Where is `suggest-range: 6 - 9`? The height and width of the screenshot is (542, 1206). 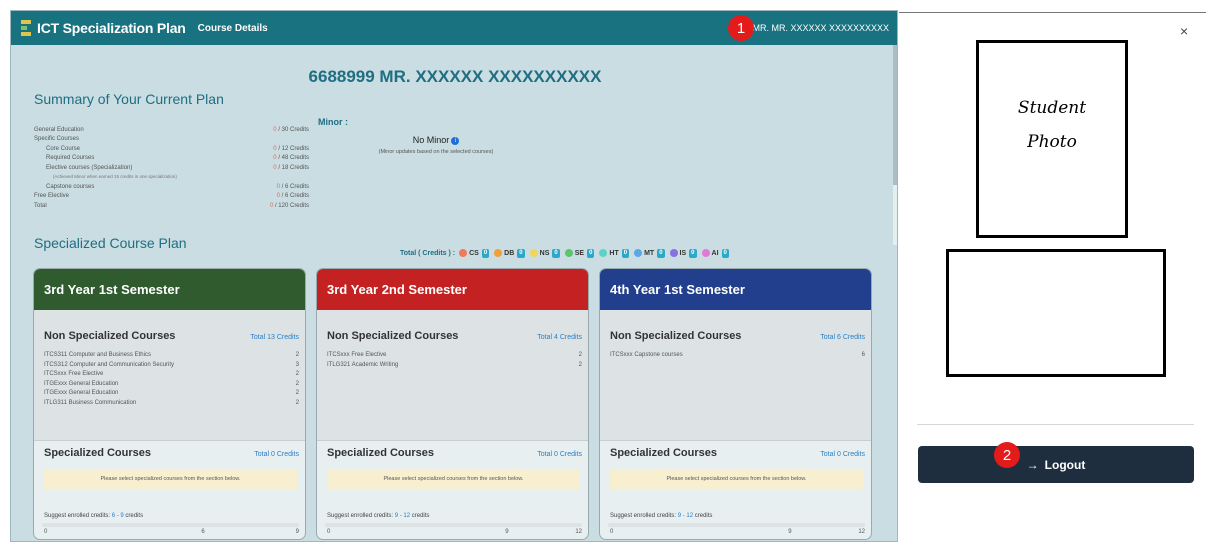
suggest-range: 6 - 9 is located at coordinates (117, 516).